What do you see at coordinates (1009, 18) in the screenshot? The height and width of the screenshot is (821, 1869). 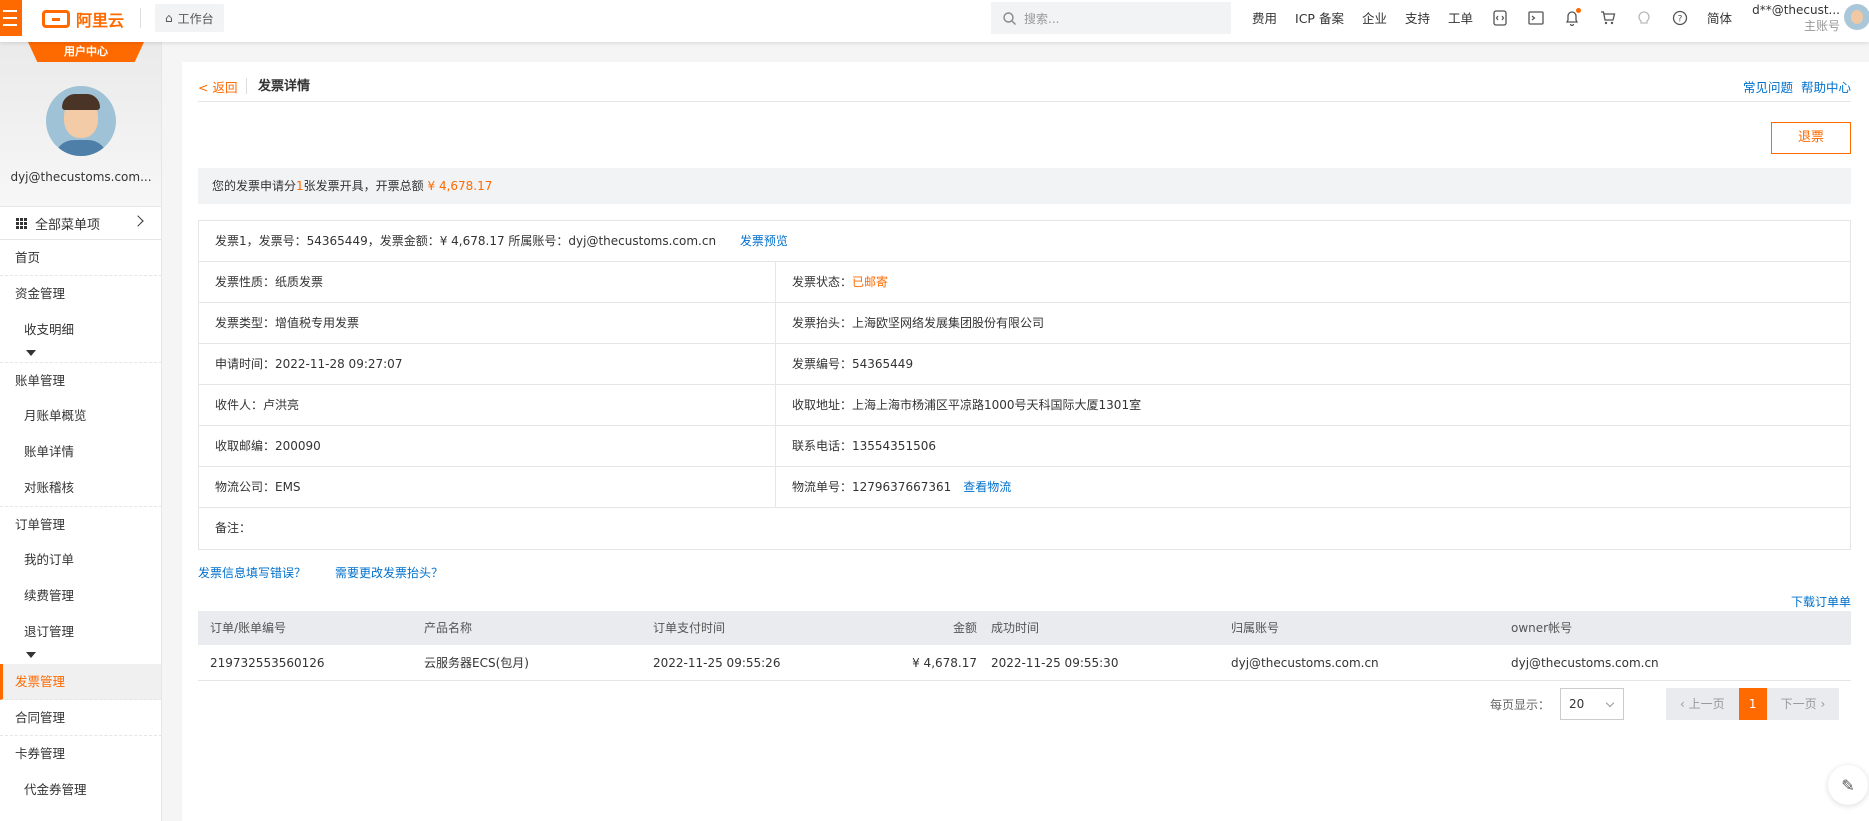 I see `search-icon` at bounding box center [1009, 18].